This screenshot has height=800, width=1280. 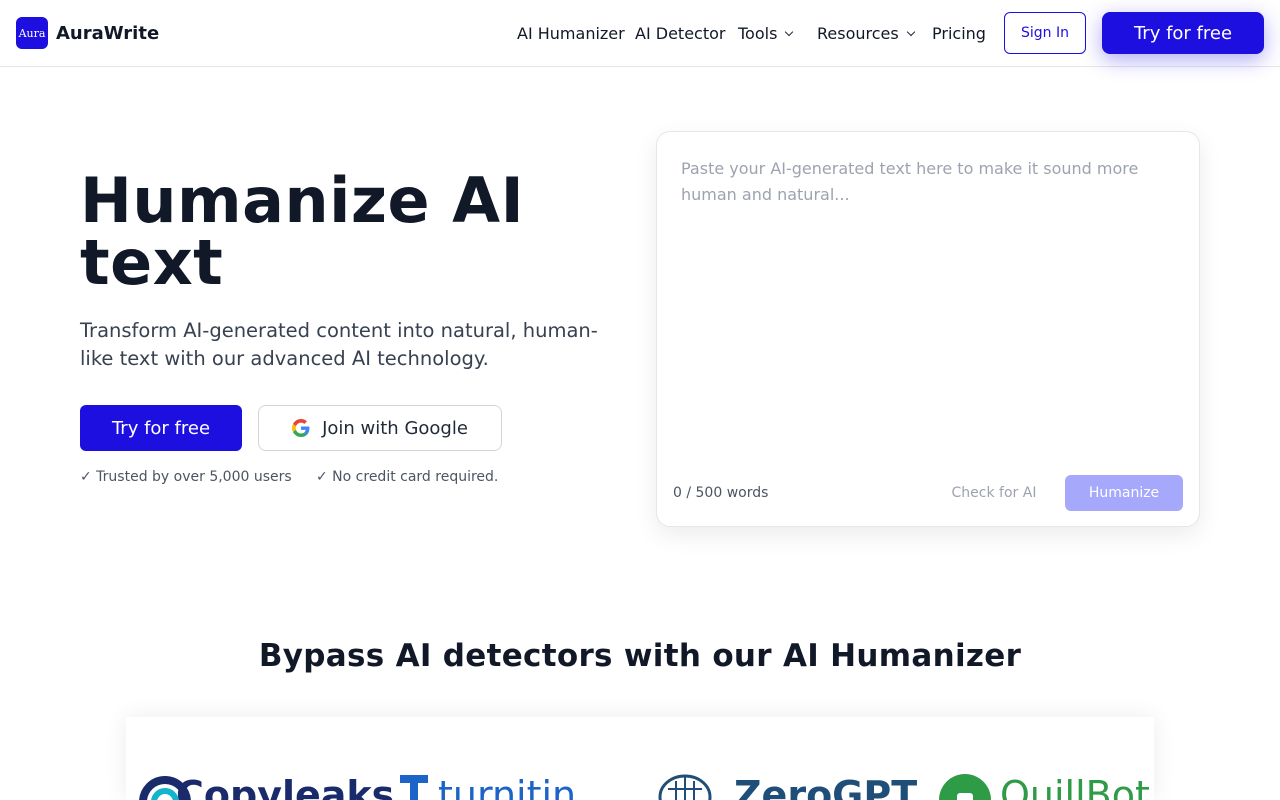 I want to click on nav-label: AI Humanizer, so click(x=571, y=33).